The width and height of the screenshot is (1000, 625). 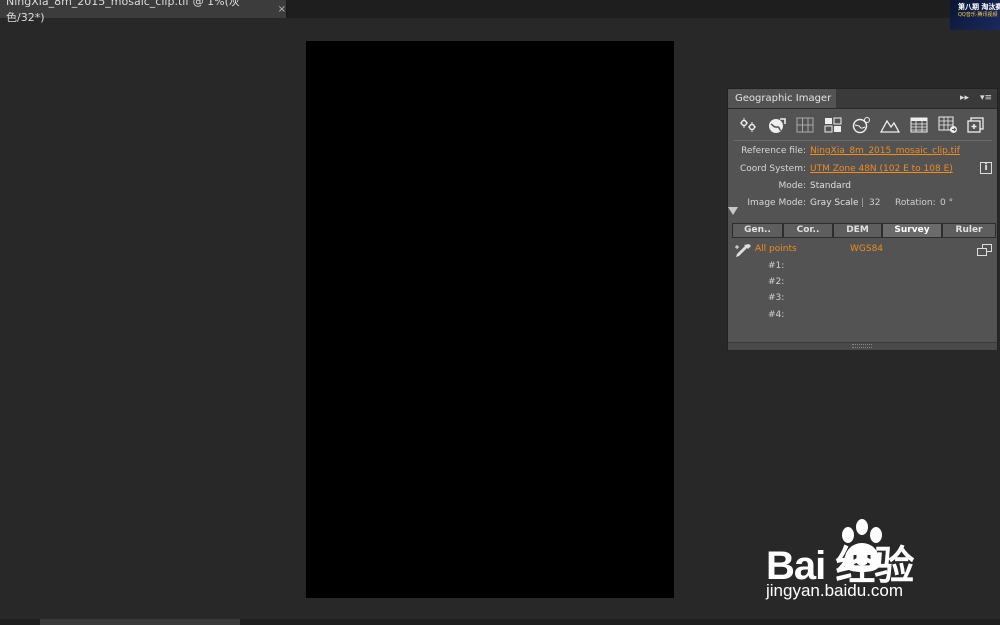 What do you see at coordinates (969, 230) in the screenshot?
I see `tab-ruler: Ruler` at bounding box center [969, 230].